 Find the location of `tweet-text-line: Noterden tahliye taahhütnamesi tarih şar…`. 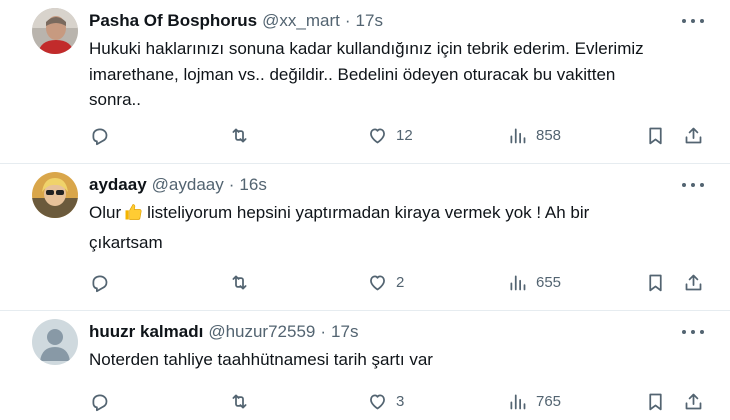

tweet-text-line: Noterden tahliye taahhütnamesi tarih şar… is located at coordinates (261, 359).